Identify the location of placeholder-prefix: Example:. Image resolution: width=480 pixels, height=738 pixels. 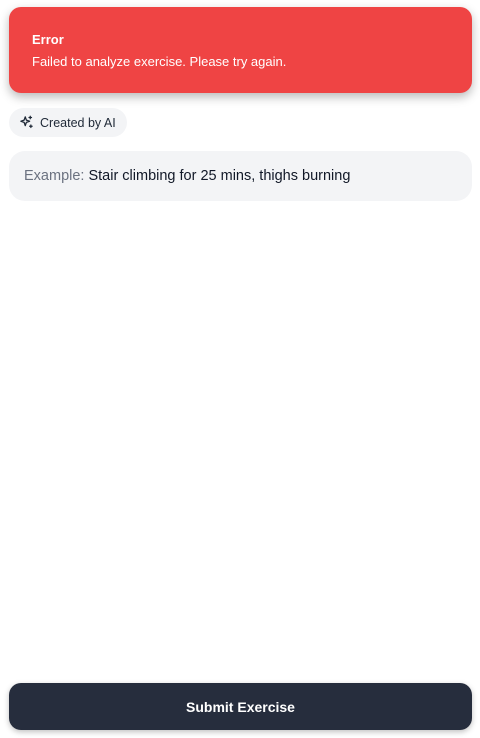
(54, 176).